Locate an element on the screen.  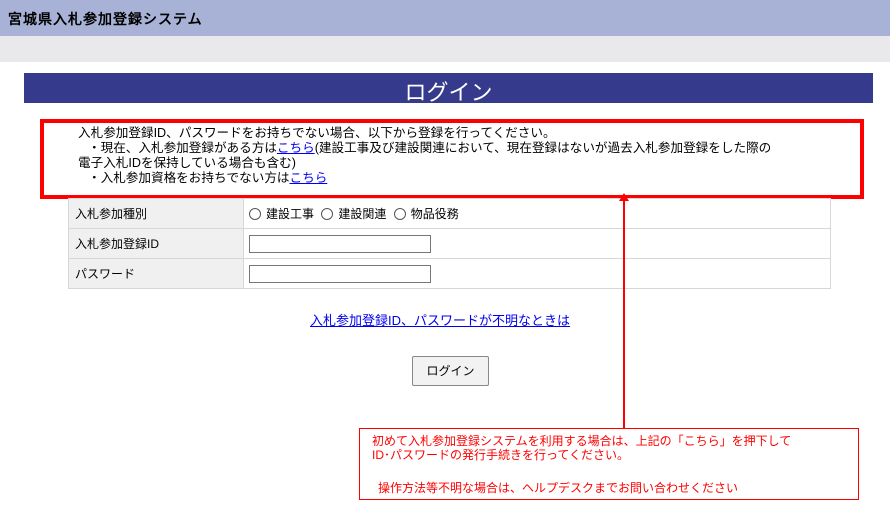
app-title: 宮城県入札参加登録システム is located at coordinates (105, 20).